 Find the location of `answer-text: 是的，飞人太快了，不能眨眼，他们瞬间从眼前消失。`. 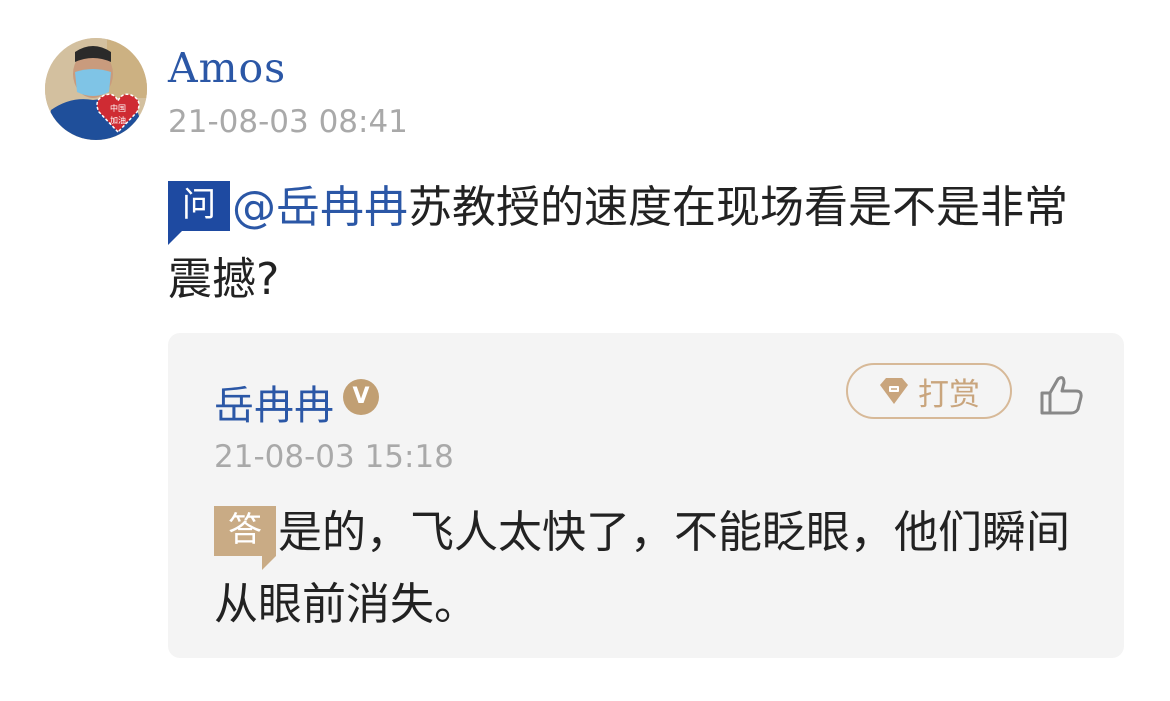

answer-text: 是的，飞人太快了，不能眨眼，他们瞬间从眼前消失。 is located at coordinates (642, 568).